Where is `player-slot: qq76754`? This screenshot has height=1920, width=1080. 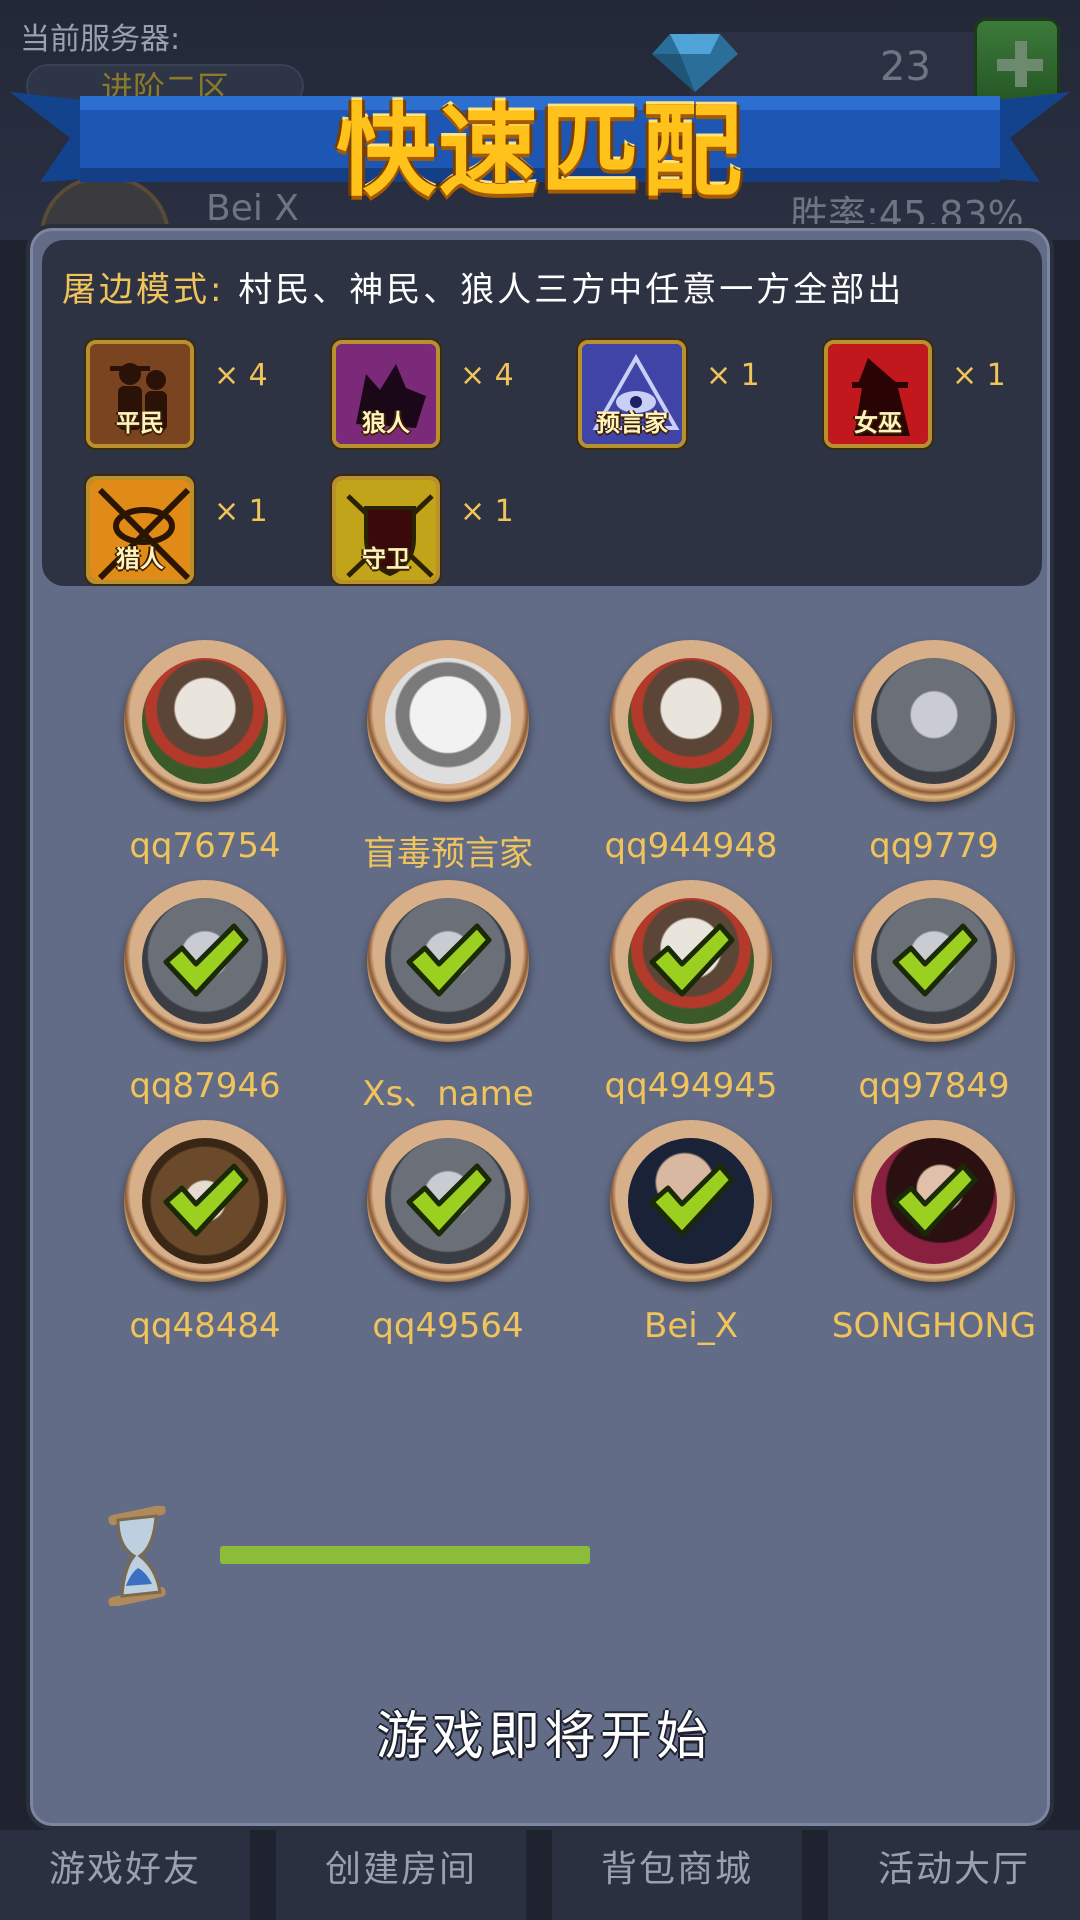 player-slot: qq76754 is located at coordinates (205, 760).